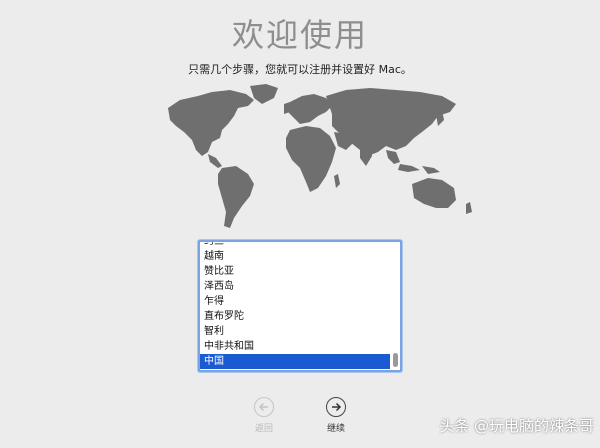  What do you see at coordinates (295, 316) in the screenshot?
I see `list-item: 直布罗陀` at bounding box center [295, 316].